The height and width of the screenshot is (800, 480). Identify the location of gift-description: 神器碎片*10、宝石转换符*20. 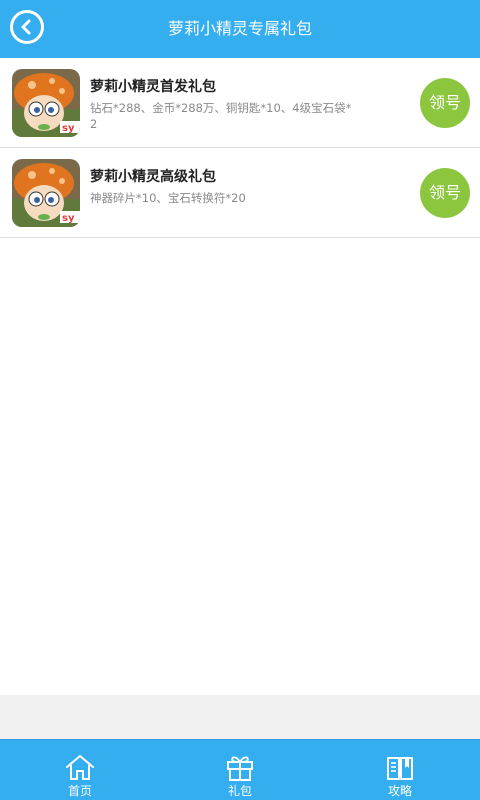
(168, 198).